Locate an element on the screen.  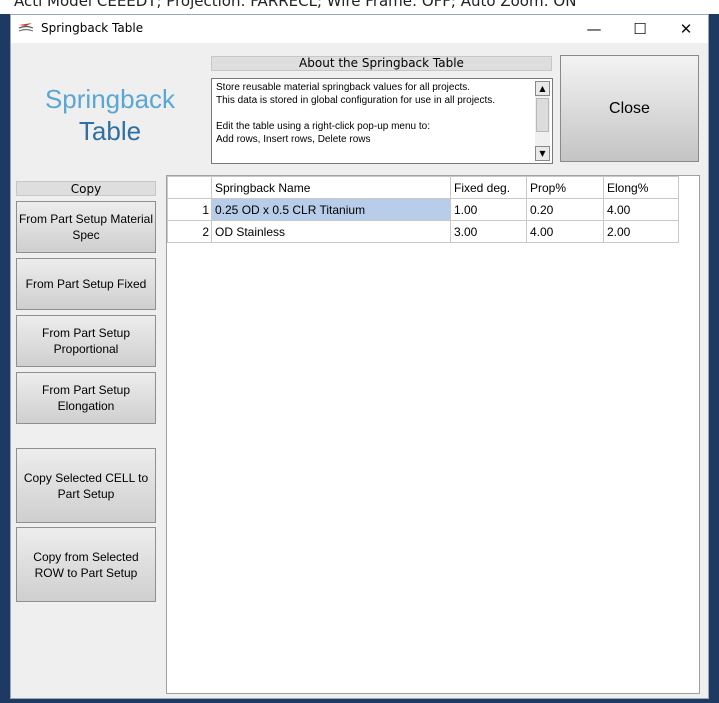
cell-prop: 4.00 is located at coordinates (565, 231).